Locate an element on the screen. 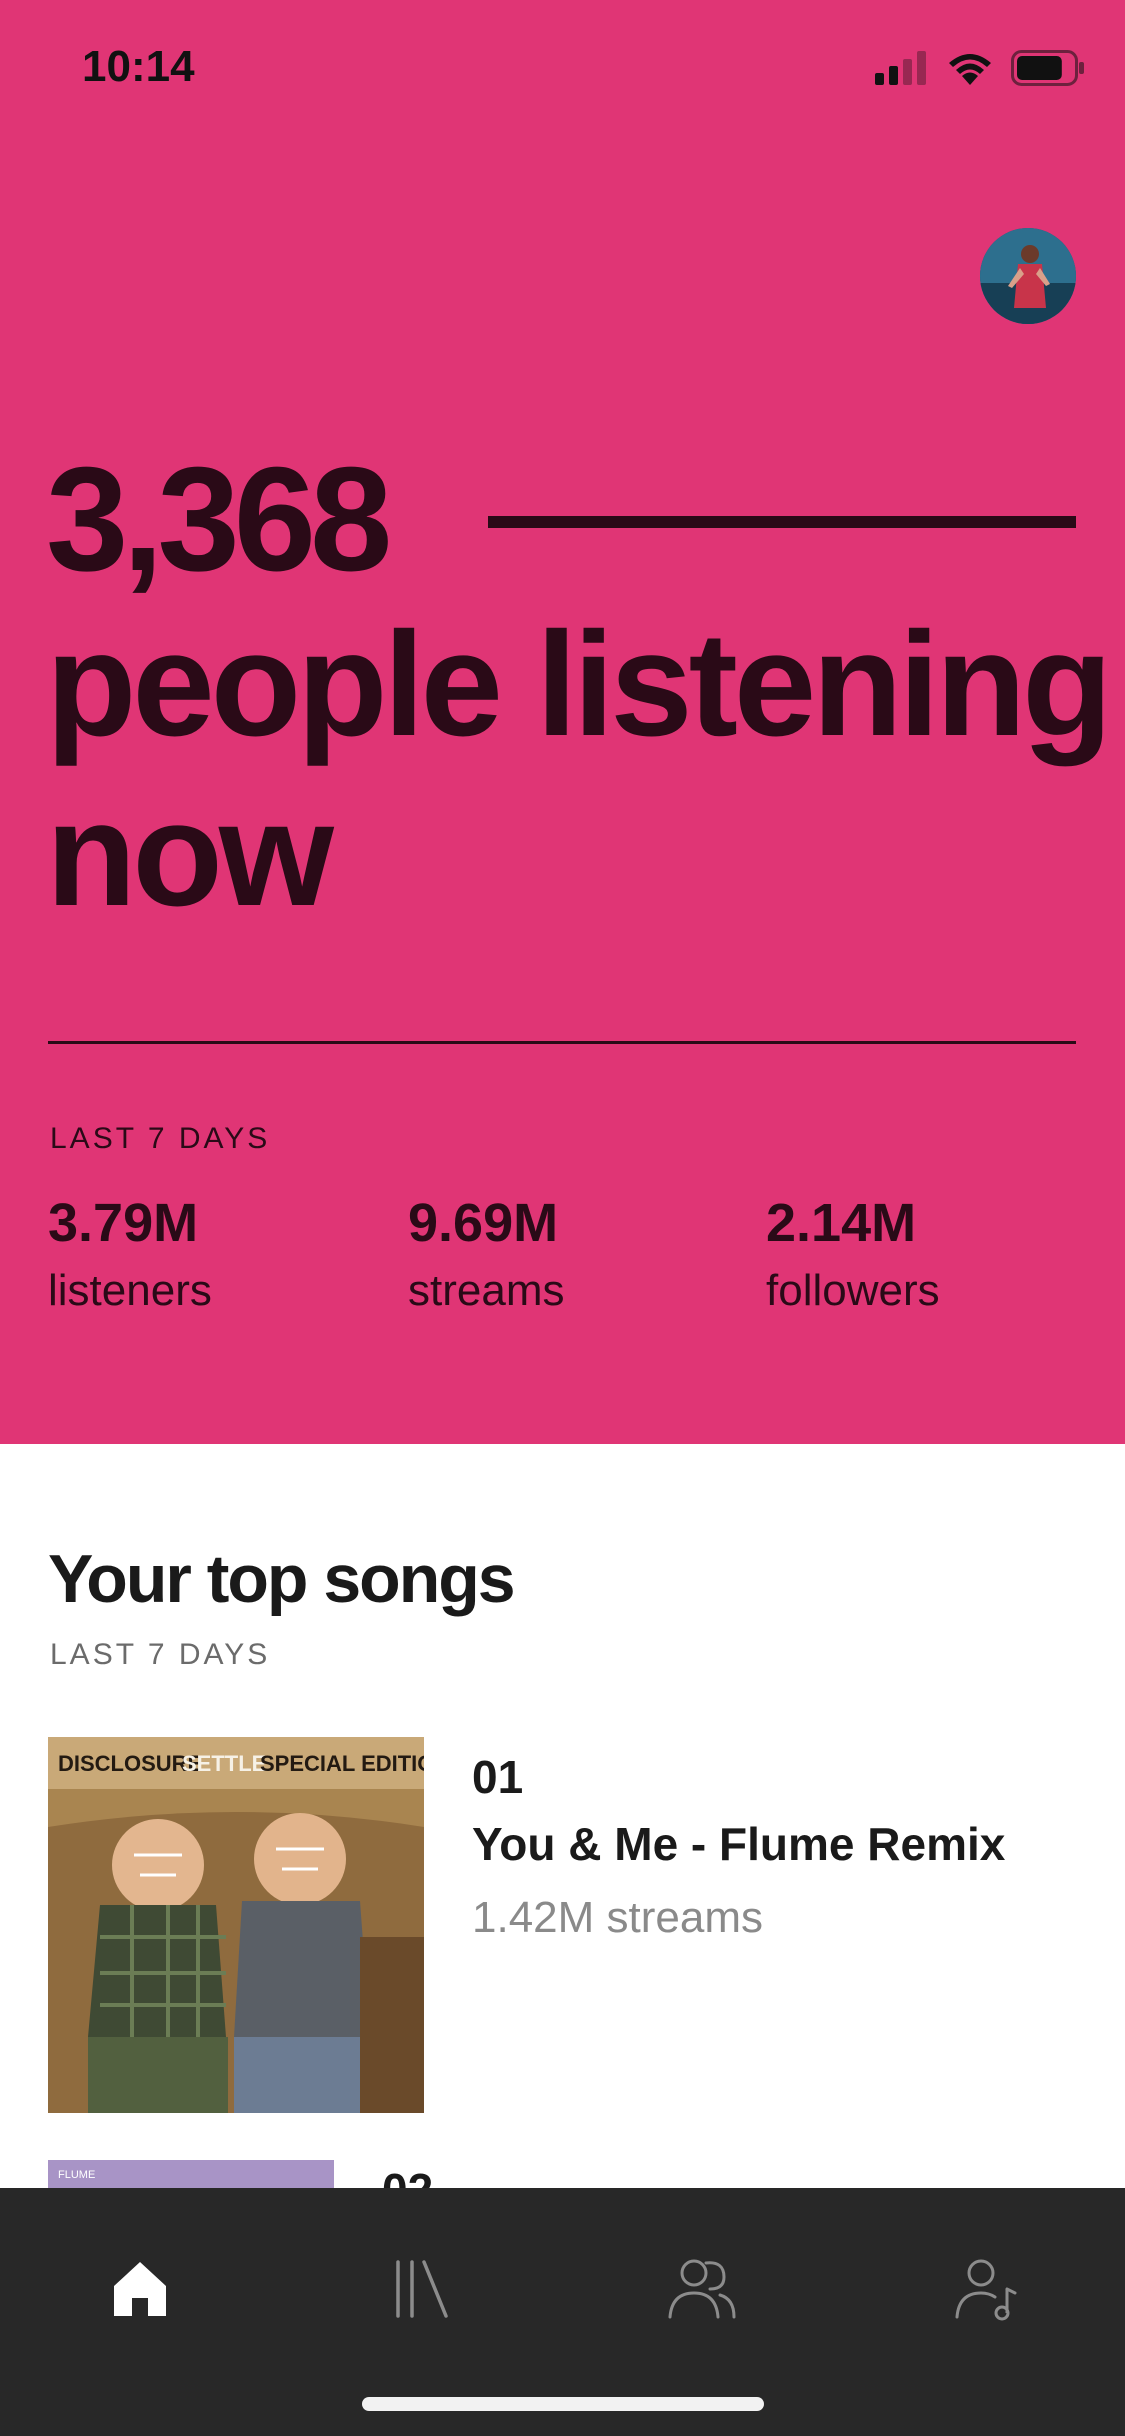  status-icons is located at coordinates (980, 68).